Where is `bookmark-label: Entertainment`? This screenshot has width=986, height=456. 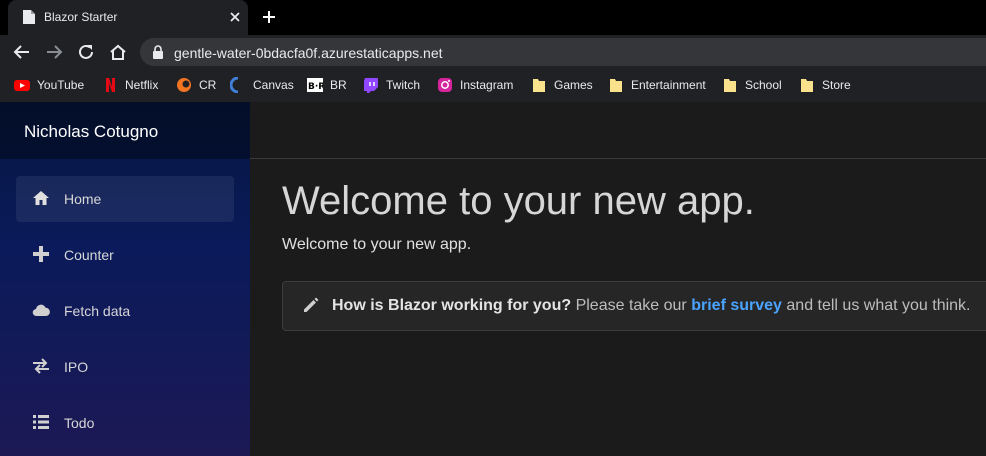 bookmark-label: Entertainment is located at coordinates (668, 85).